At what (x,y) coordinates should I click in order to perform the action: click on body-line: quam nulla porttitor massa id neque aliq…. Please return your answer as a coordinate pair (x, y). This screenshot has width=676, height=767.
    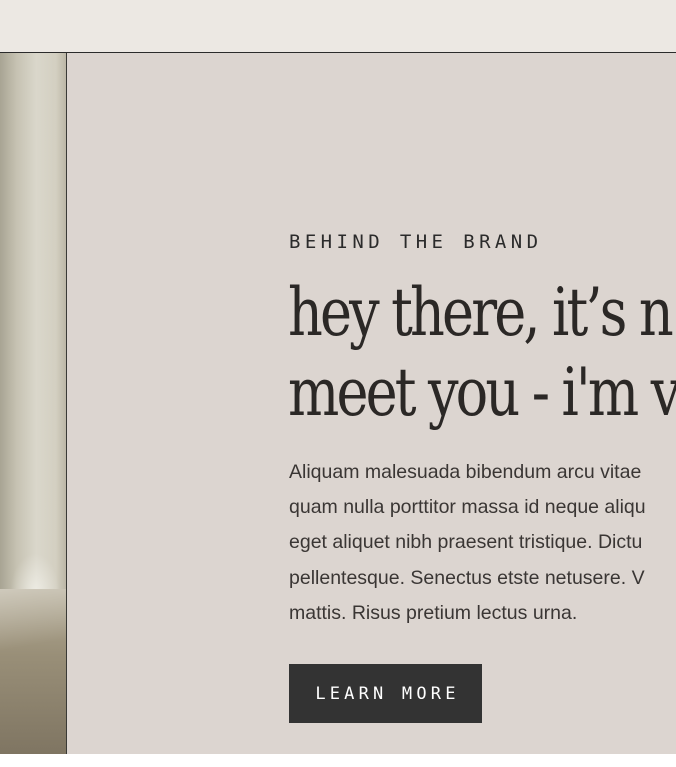
    Looking at the image, I should click on (467, 507).